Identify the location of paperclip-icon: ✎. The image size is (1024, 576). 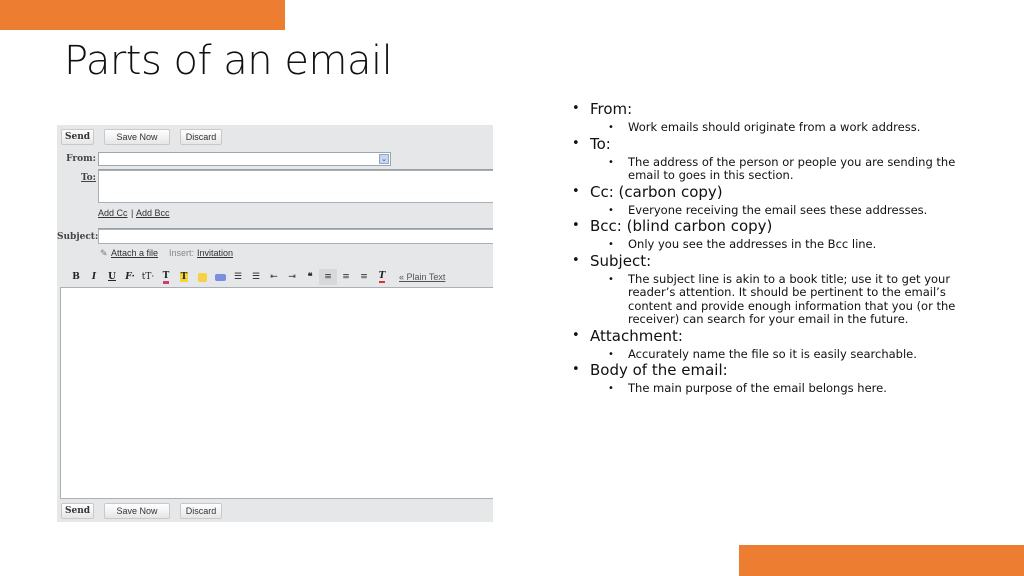
(104, 253).